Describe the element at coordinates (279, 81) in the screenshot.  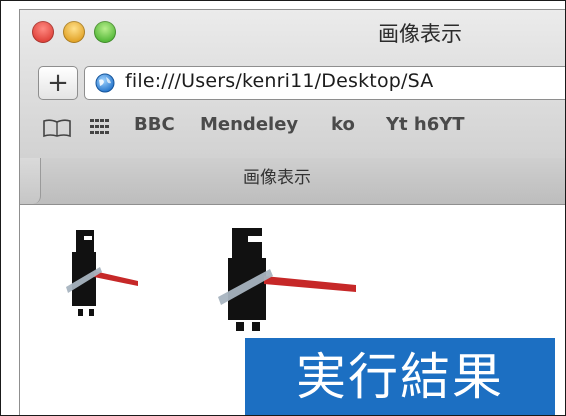
I see `url-text: file:///Users/kenri11/Desktop/SA` at that location.